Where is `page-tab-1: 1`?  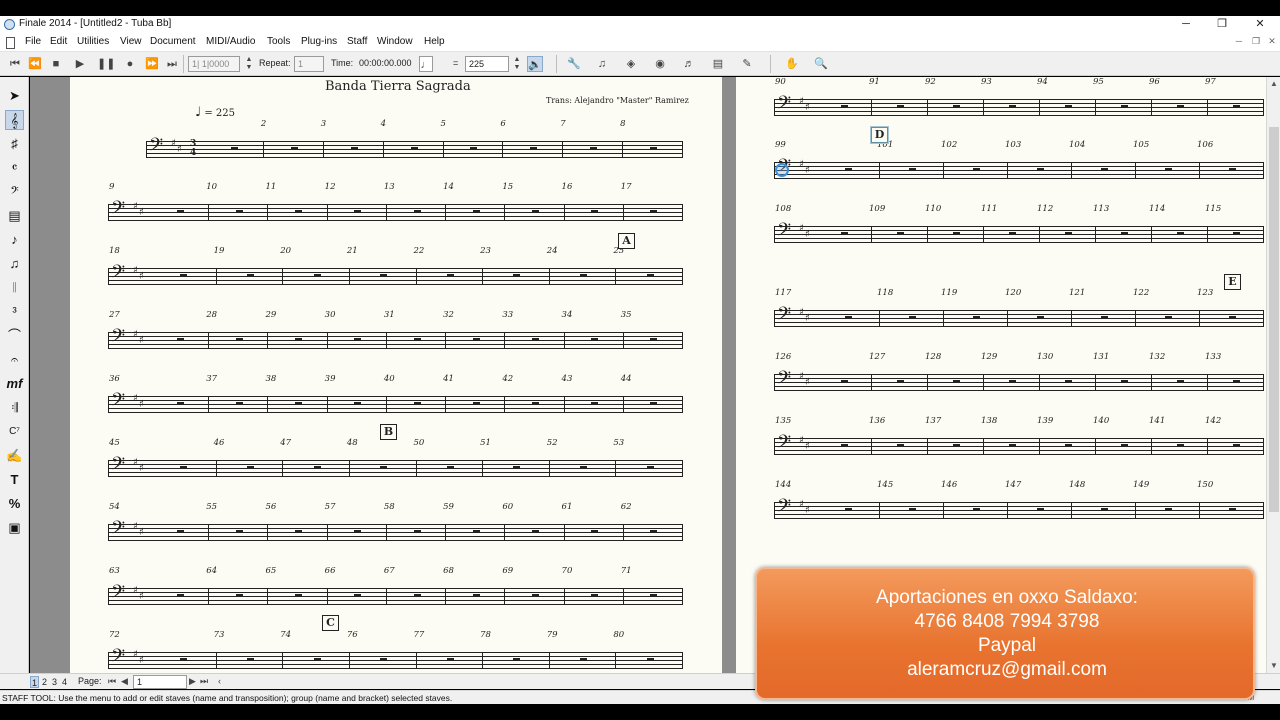
page-tab-1: 1 is located at coordinates (34, 682).